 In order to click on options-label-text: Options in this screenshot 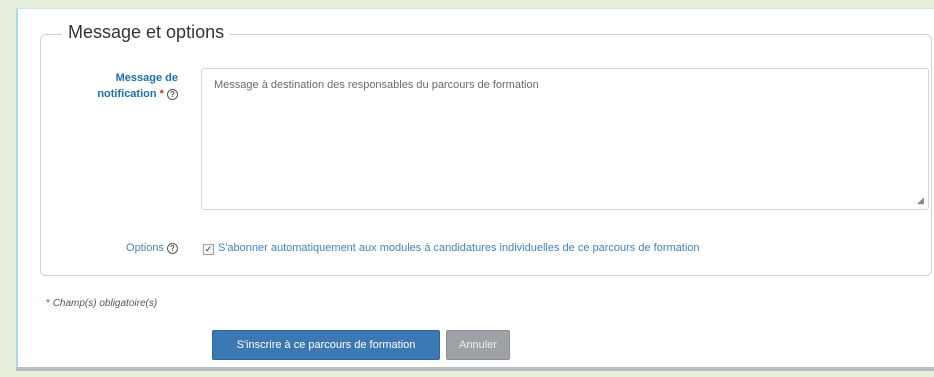, I will do `click(145, 248)`.